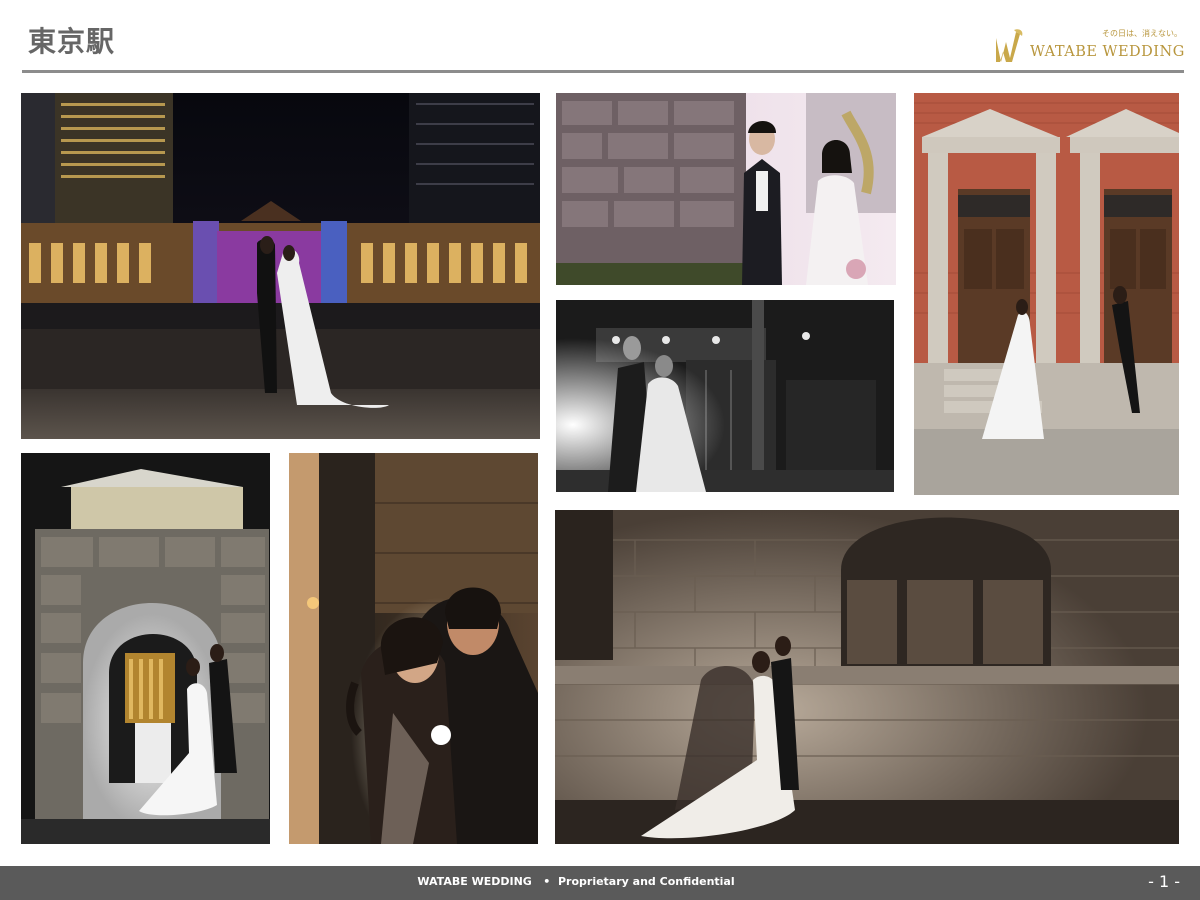  What do you see at coordinates (72, 41) in the screenshot?
I see `page-title: 東京駅` at bounding box center [72, 41].